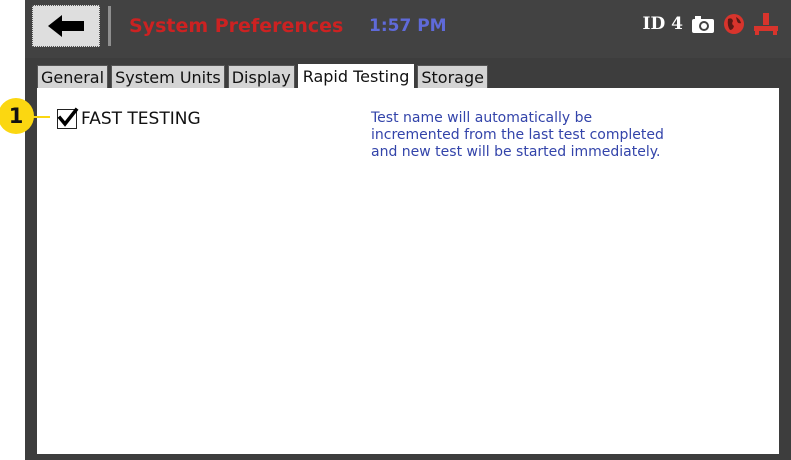 The image size is (791, 460). I want to click on device-id: ID 4, so click(662, 24).